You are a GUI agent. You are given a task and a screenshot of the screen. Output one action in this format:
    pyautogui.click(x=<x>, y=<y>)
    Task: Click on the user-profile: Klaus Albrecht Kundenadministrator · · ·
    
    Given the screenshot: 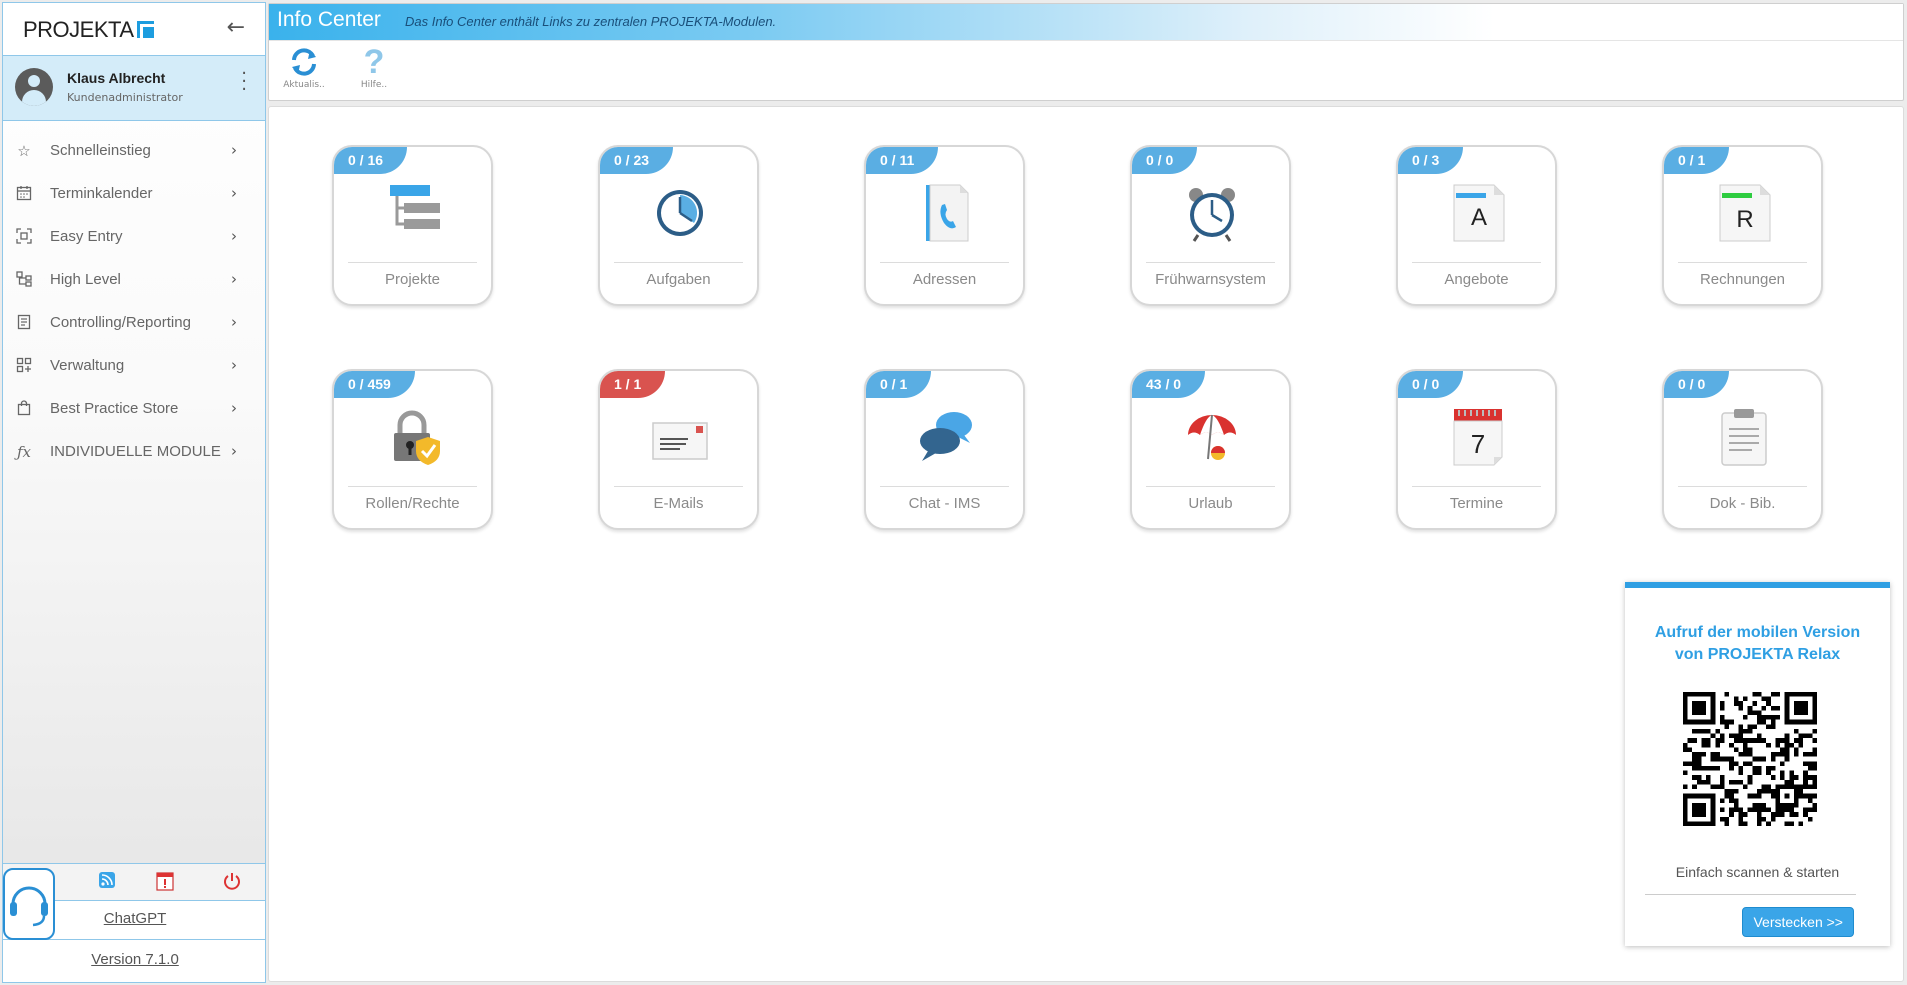 What is the action you would take?
    pyautogui.click(x=134, y=88)
    